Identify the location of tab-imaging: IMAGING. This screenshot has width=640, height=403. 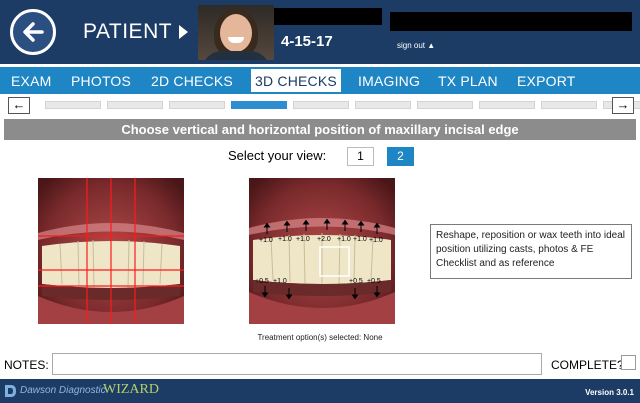
(389, 81).